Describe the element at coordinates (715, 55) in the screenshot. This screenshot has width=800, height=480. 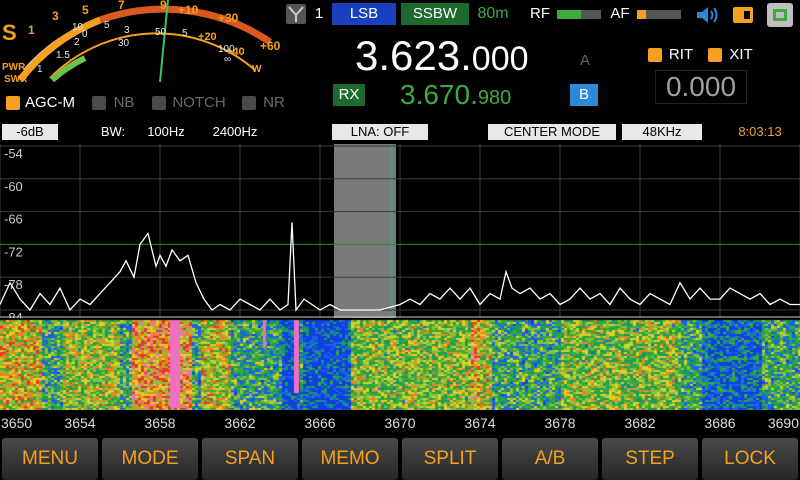
I see `xit-checkbox` at that location.